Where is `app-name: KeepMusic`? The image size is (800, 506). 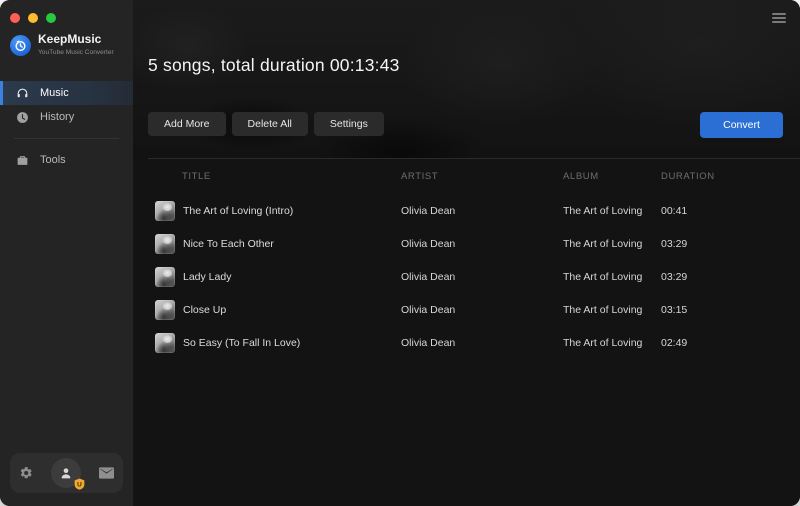 app-name: KeepMusic is located at coordinates (70, 39).